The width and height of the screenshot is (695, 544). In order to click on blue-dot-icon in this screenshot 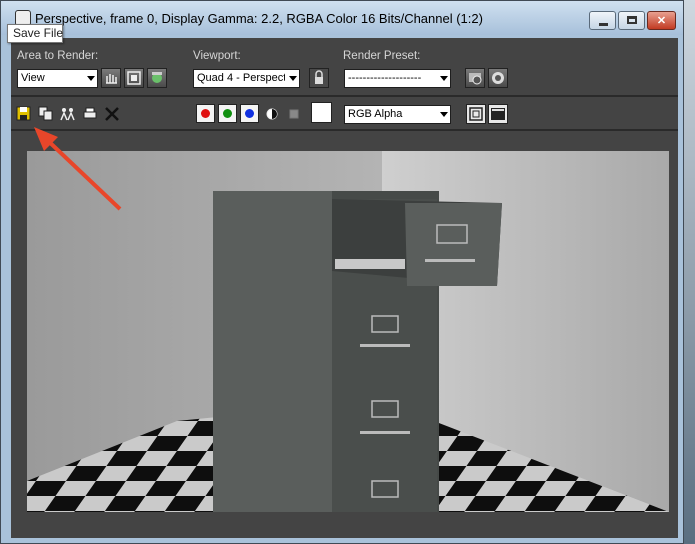, I will do `click(249, 113)`.